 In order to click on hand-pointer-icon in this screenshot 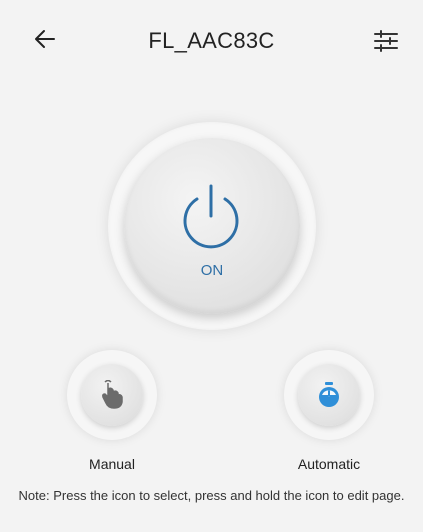, I will do `click(112, 394)`.